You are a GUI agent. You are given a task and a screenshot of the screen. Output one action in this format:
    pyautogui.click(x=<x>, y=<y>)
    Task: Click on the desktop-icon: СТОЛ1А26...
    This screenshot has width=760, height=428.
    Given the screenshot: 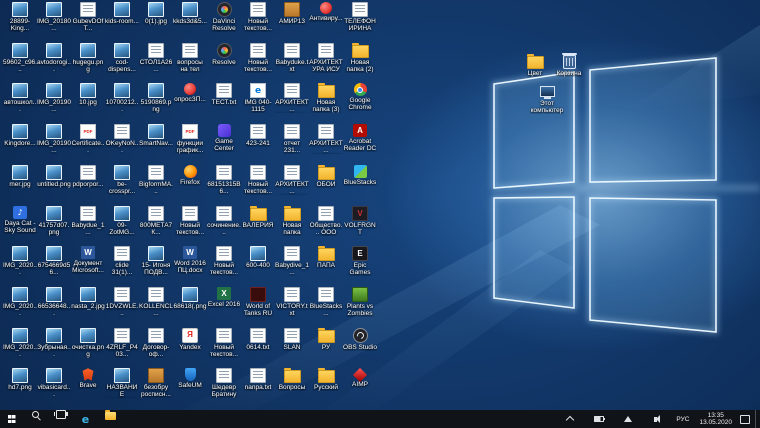 What is the action you would take?
    pyautogui.click(x=156, y=57)
    